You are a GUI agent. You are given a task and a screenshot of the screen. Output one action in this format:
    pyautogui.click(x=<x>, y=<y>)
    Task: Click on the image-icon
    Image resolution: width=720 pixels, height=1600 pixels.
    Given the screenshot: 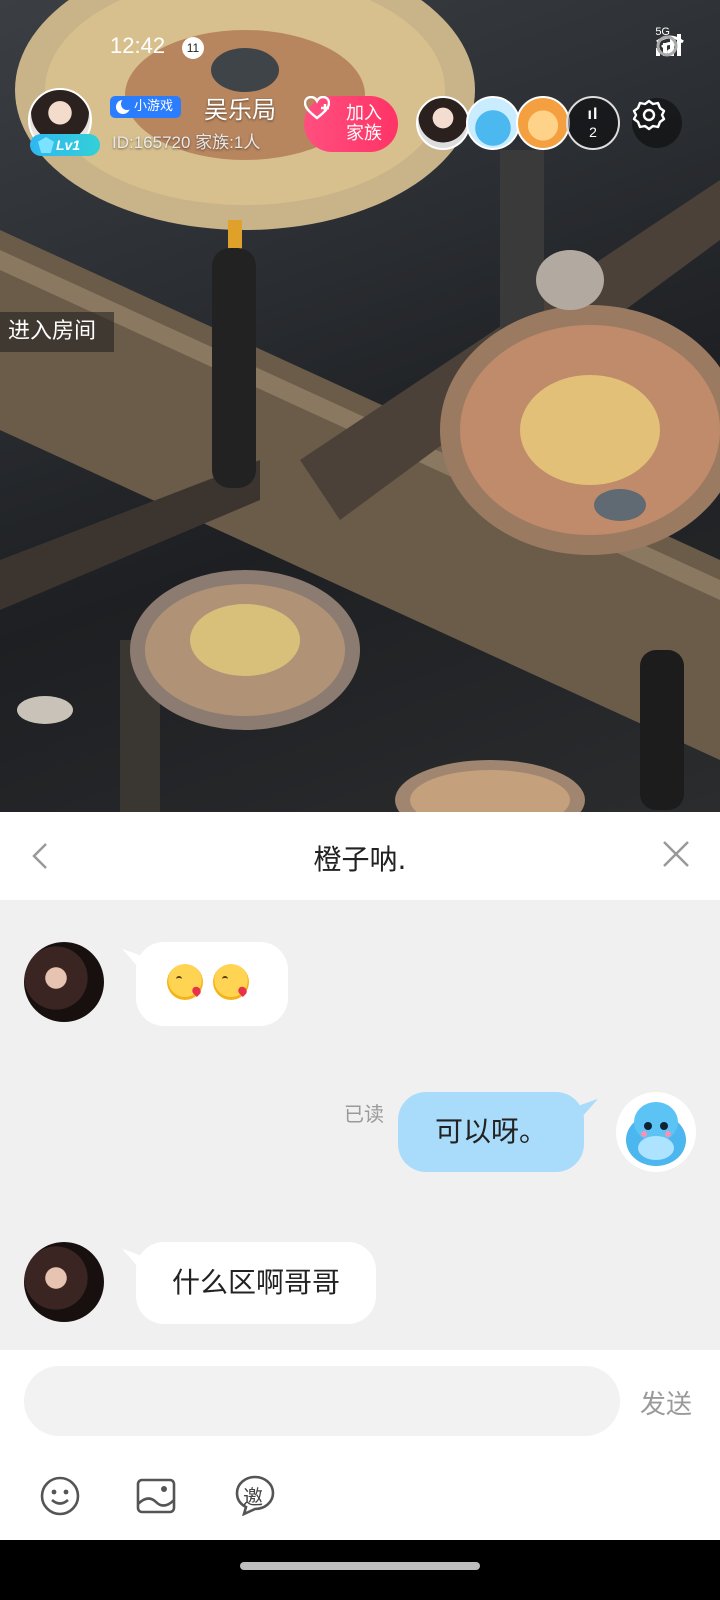 What is the action you would take?
    pyautogui.click(x=156, y=1496)
    